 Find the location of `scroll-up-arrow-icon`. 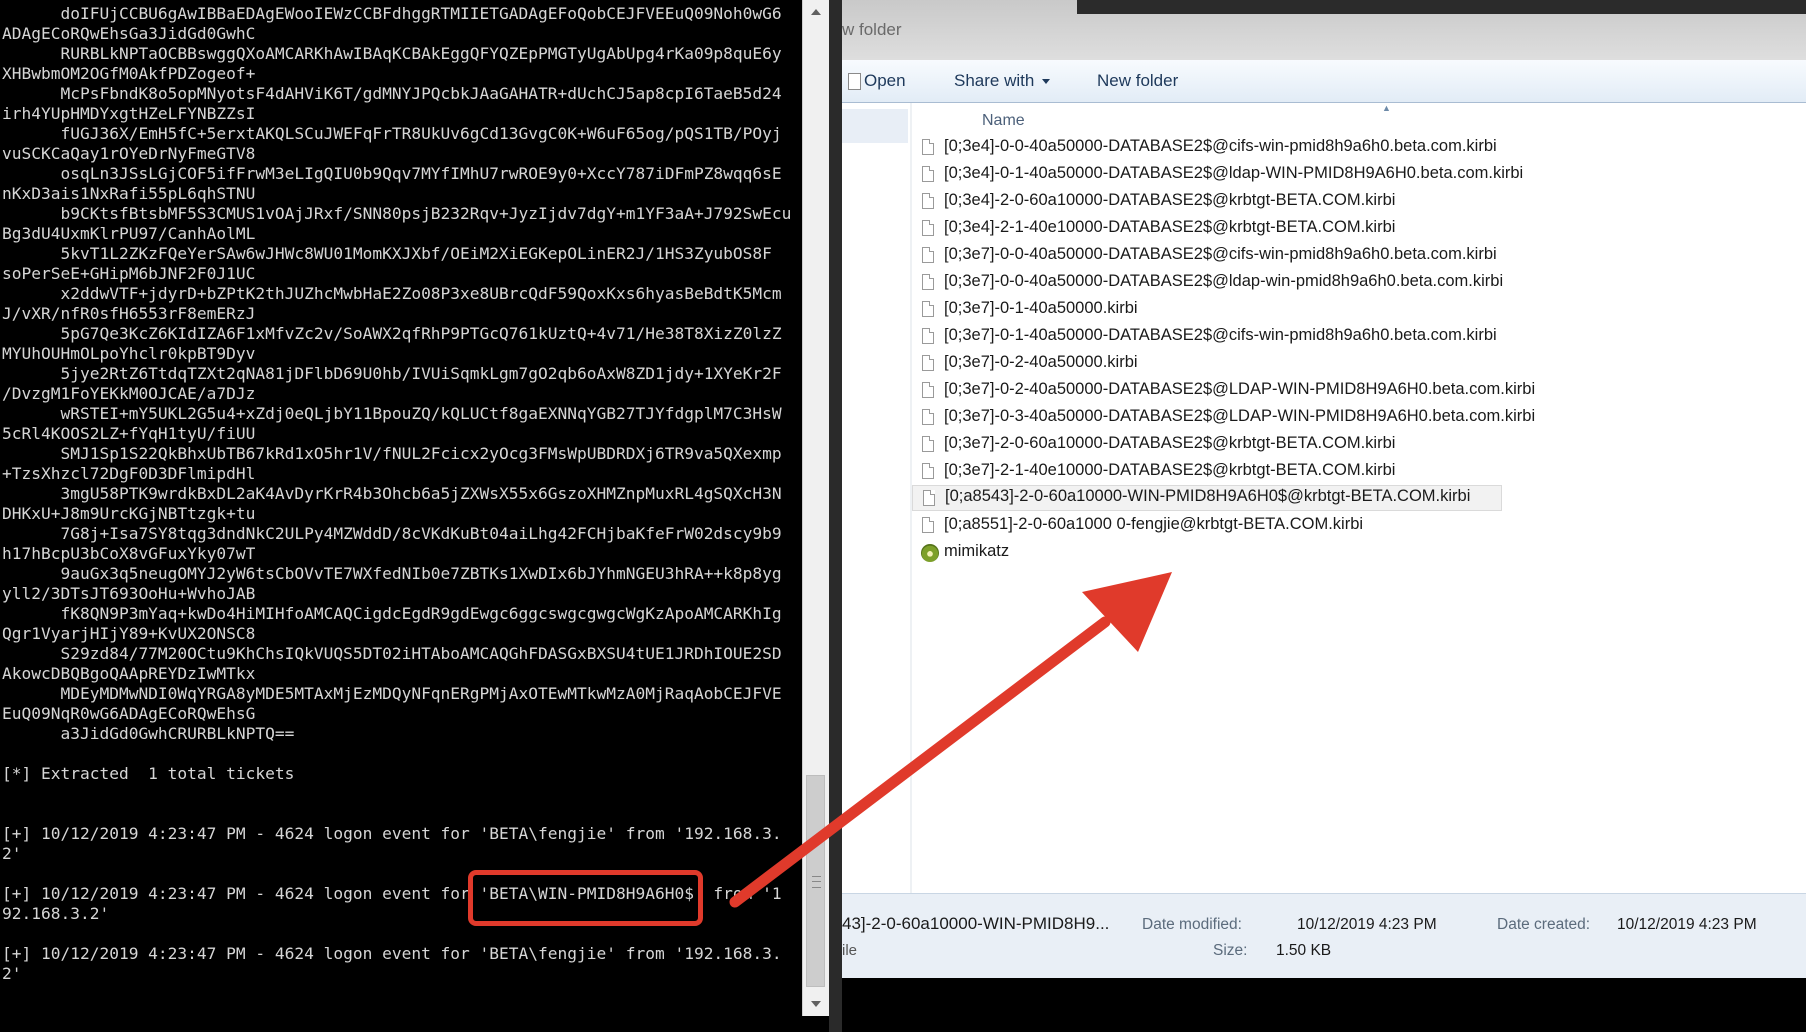

scroll-up-arrow-icon is located at coordinates (816, 12).